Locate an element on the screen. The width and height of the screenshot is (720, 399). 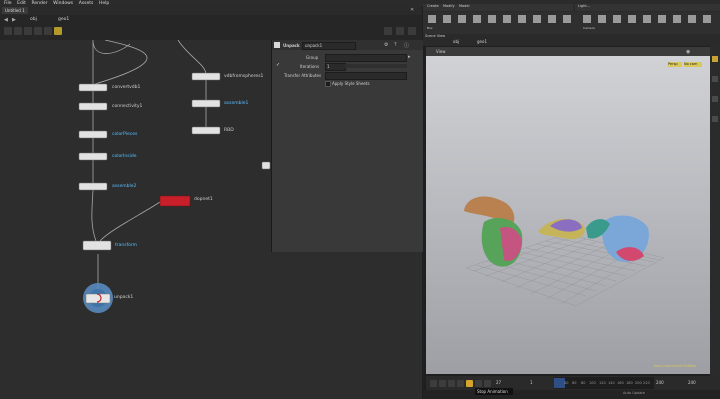
node-label-connectivity1: connectivity1 is located at coordinates (127, 106).